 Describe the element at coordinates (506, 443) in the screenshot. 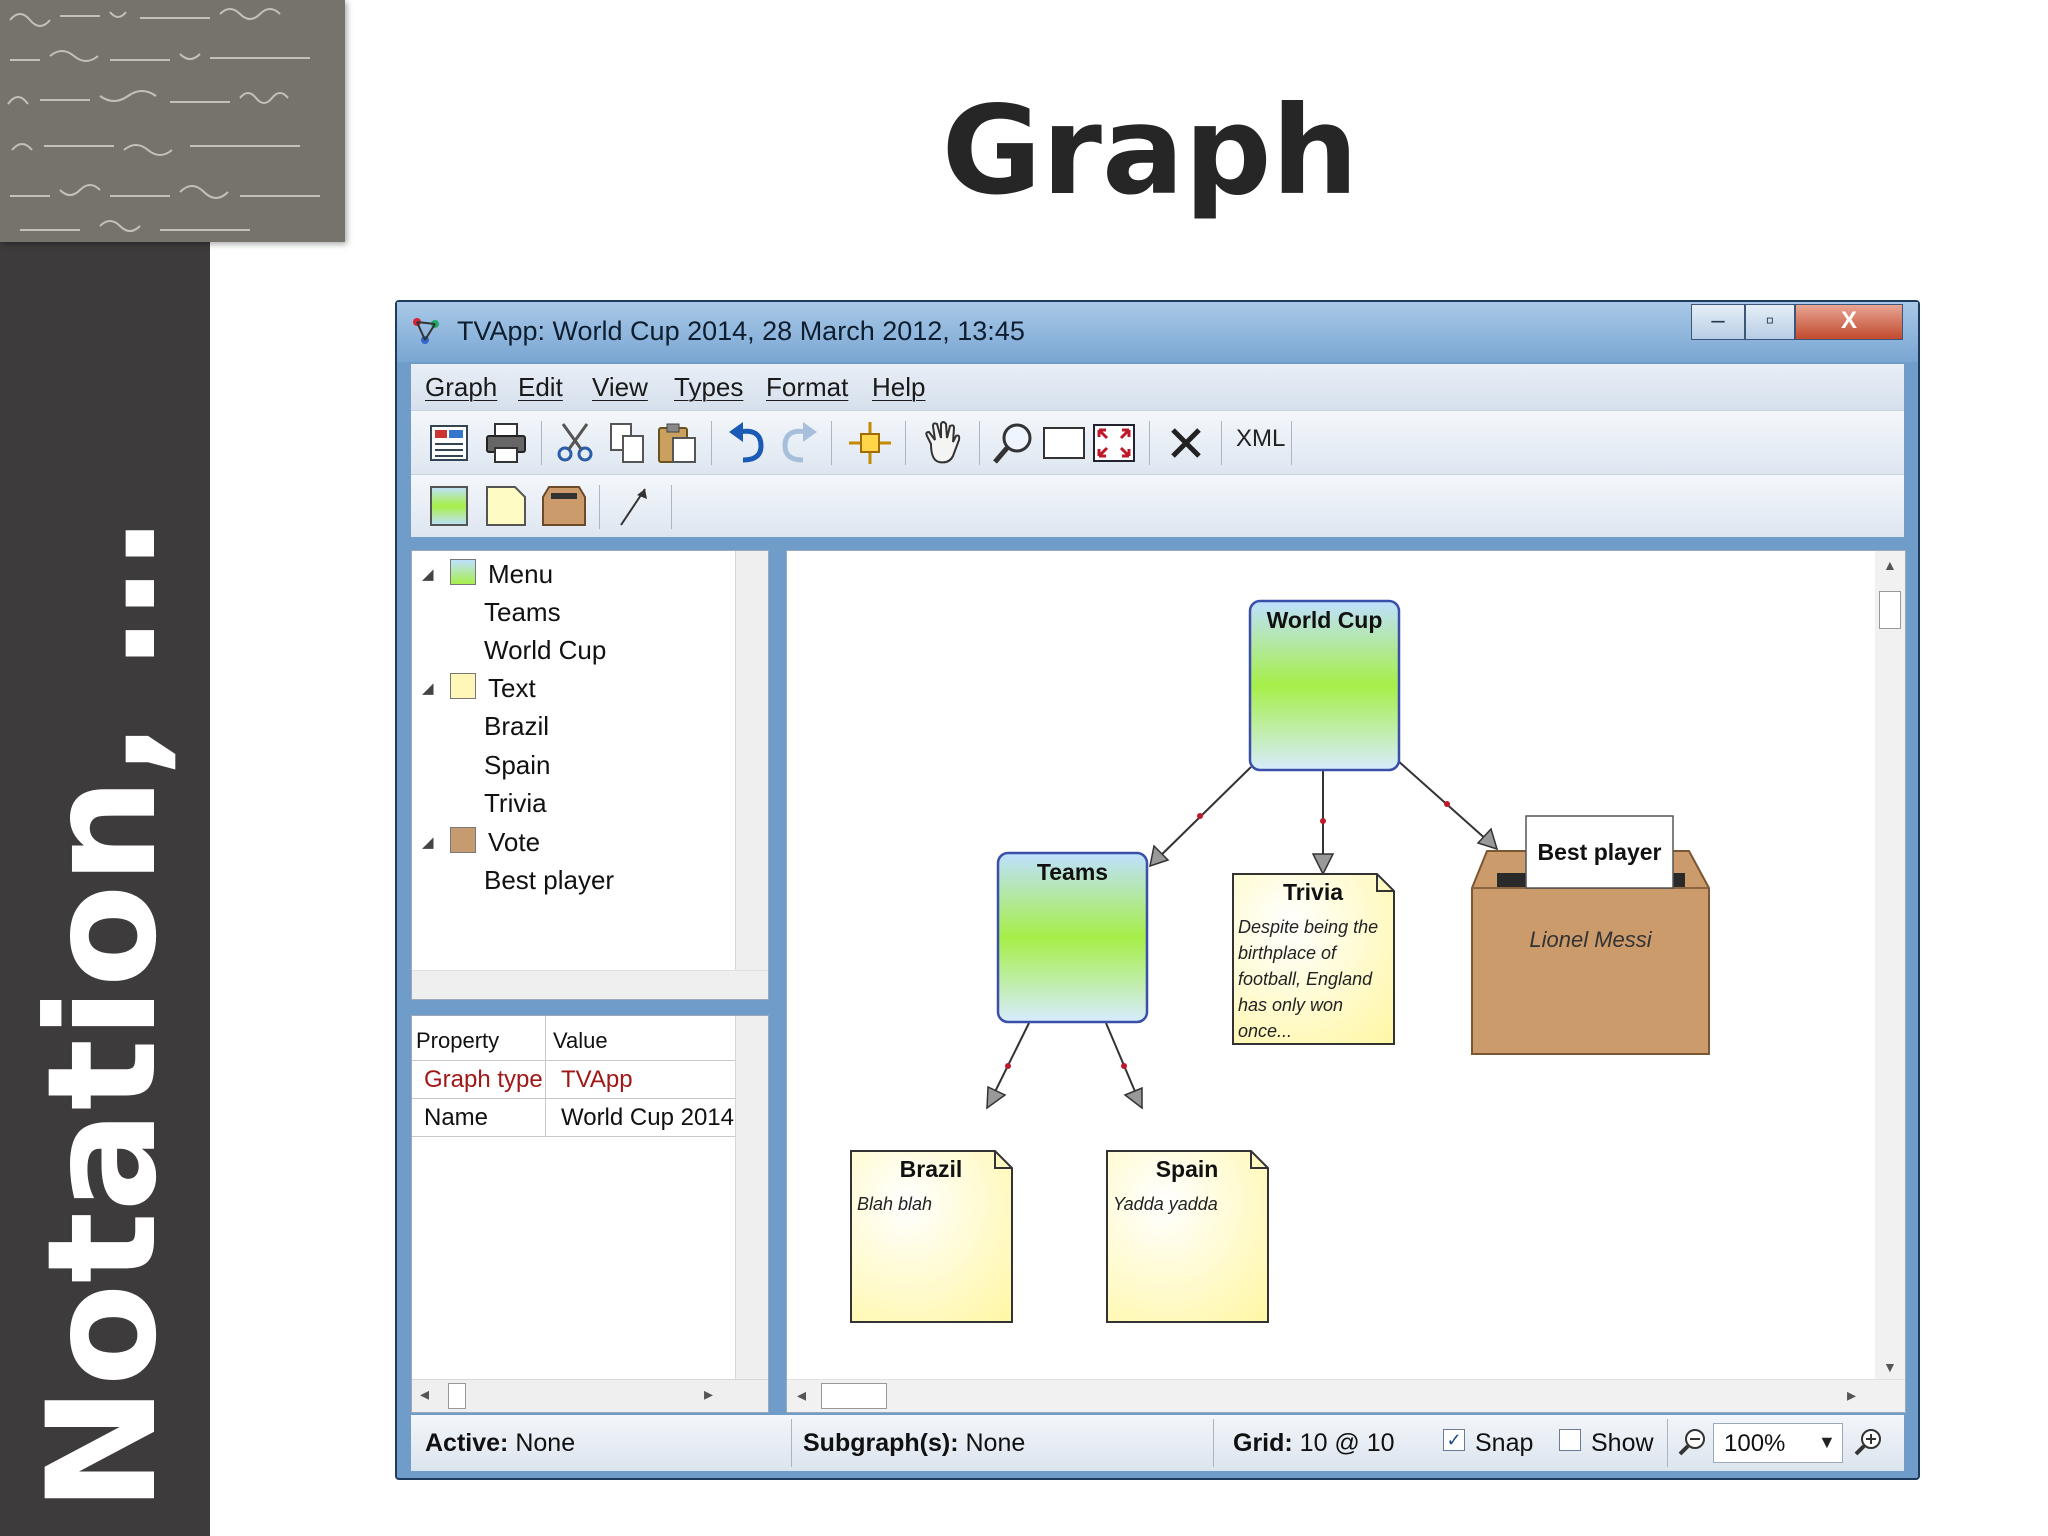

I see `print-icon` at that location.